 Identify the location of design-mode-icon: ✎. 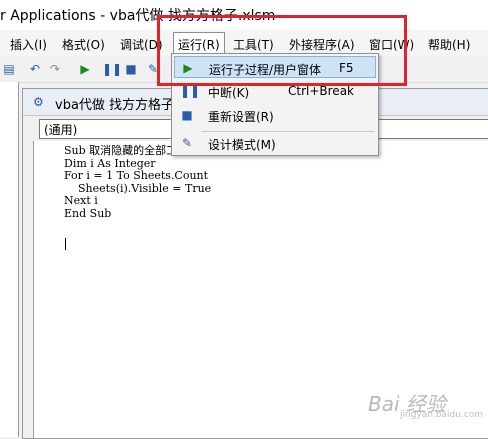
(187, 143).